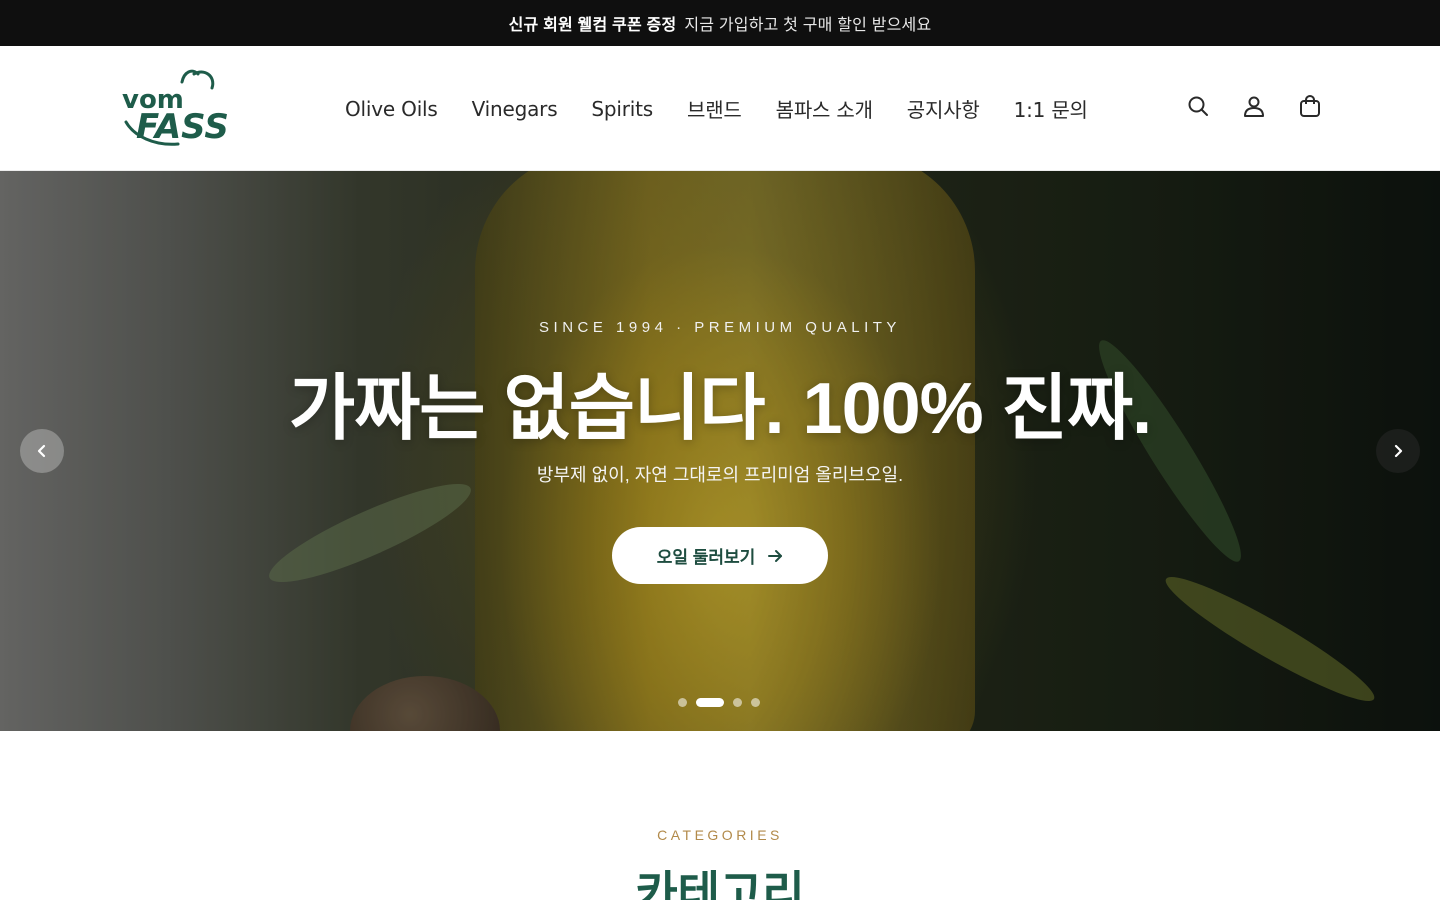  I want to click on nav-brand: 브랜드, so click(714, 108).